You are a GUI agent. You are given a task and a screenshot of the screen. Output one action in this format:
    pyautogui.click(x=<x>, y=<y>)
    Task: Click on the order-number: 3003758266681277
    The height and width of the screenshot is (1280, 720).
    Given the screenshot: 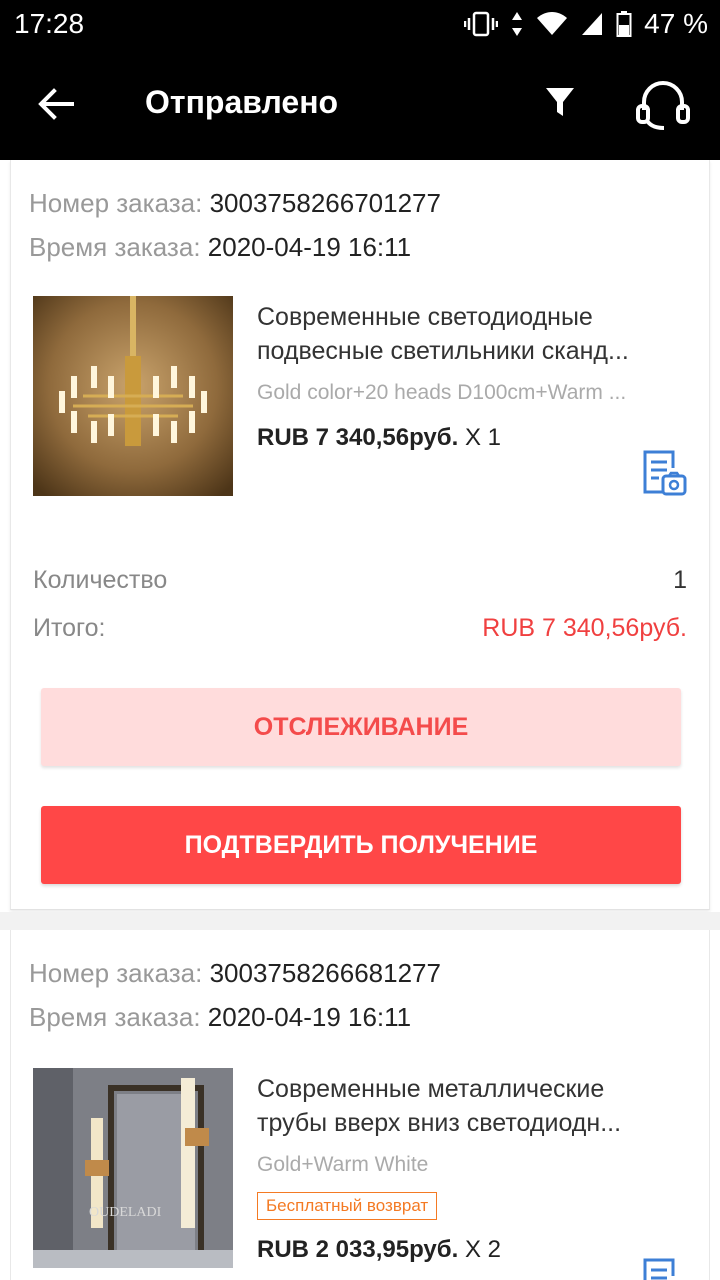 What is the action you would take?
    pyautogui.click(x=325, y=973)
    